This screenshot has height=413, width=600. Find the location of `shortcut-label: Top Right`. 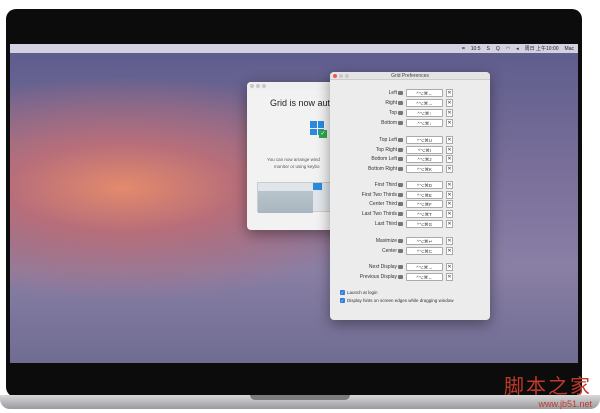

shortcut-label: Top Right is located at coordinates (386, 150).